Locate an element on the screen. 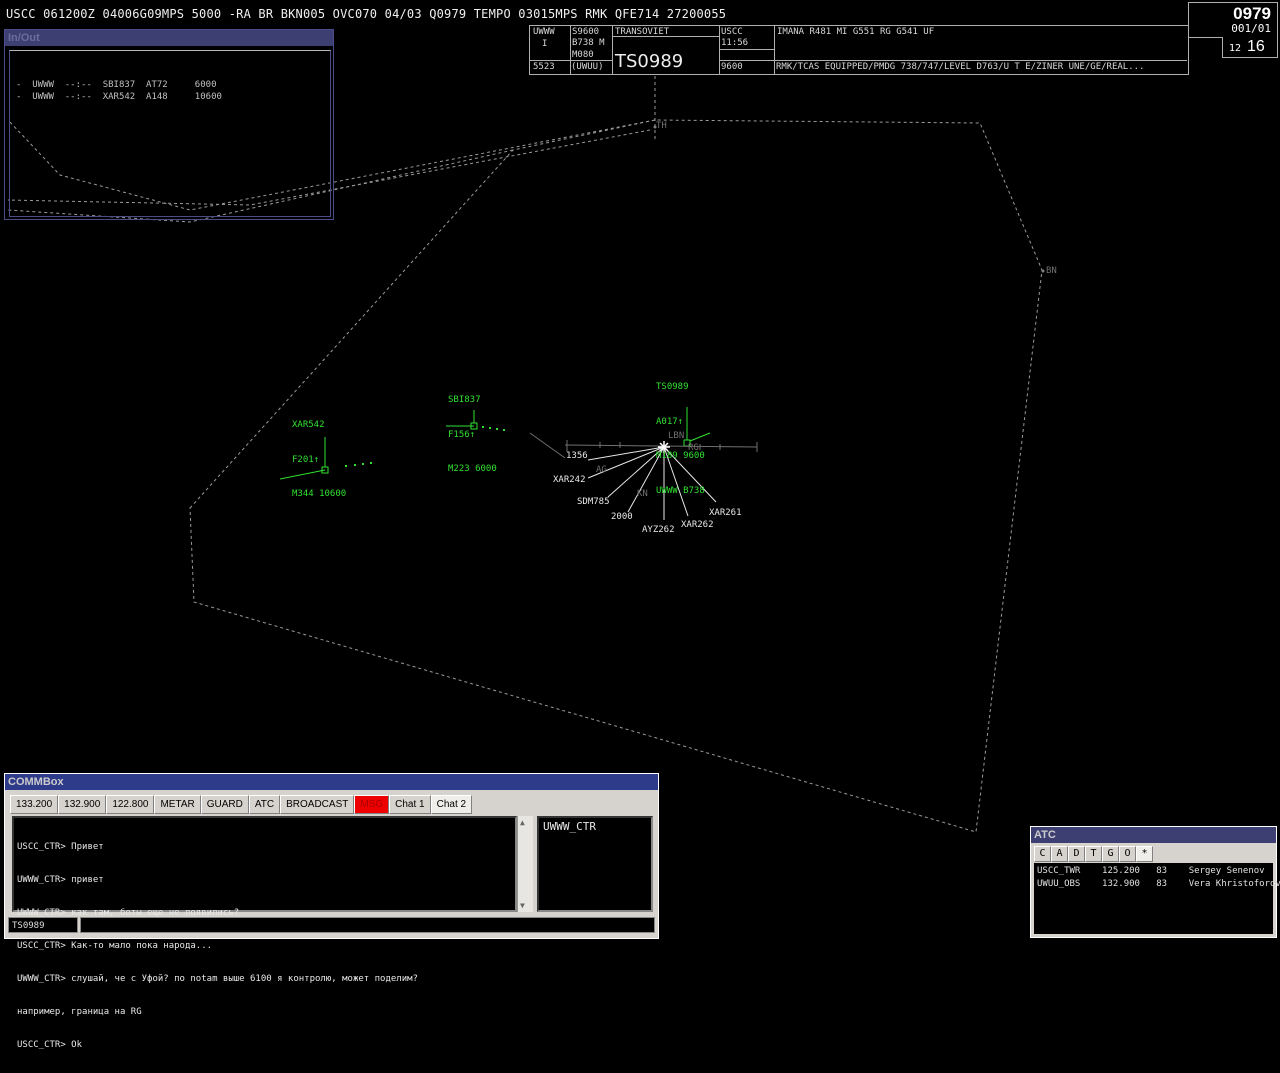 This screenshot has height=1073, width=1280. tab-atc: ATC is located at coordinates (264, 804).